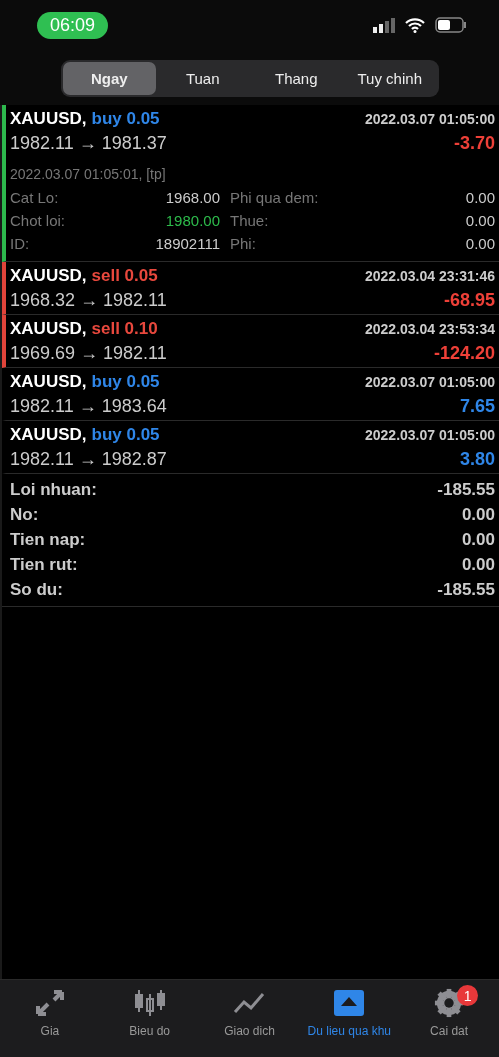 Image resolution: width=499 pixels, height=1057 pixels. Describe the element at coordinates (243, 243) in the screenshot. I see `detail-label: Phi:` at that location.